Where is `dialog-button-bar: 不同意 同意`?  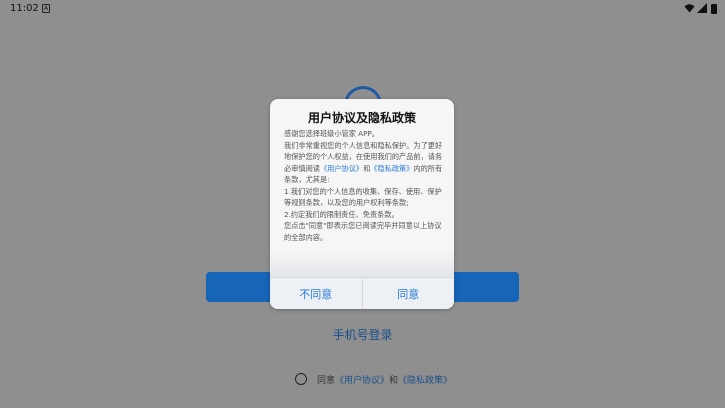
dialog-button-bar: 不同意 同意 is located at coordinates (362, 293).